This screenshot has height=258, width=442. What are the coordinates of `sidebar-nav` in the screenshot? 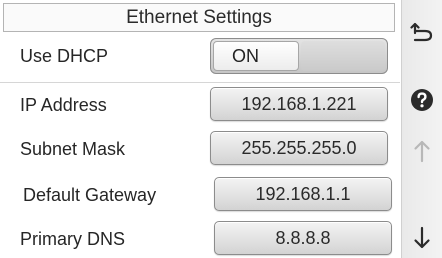 It's located at (421, 129).